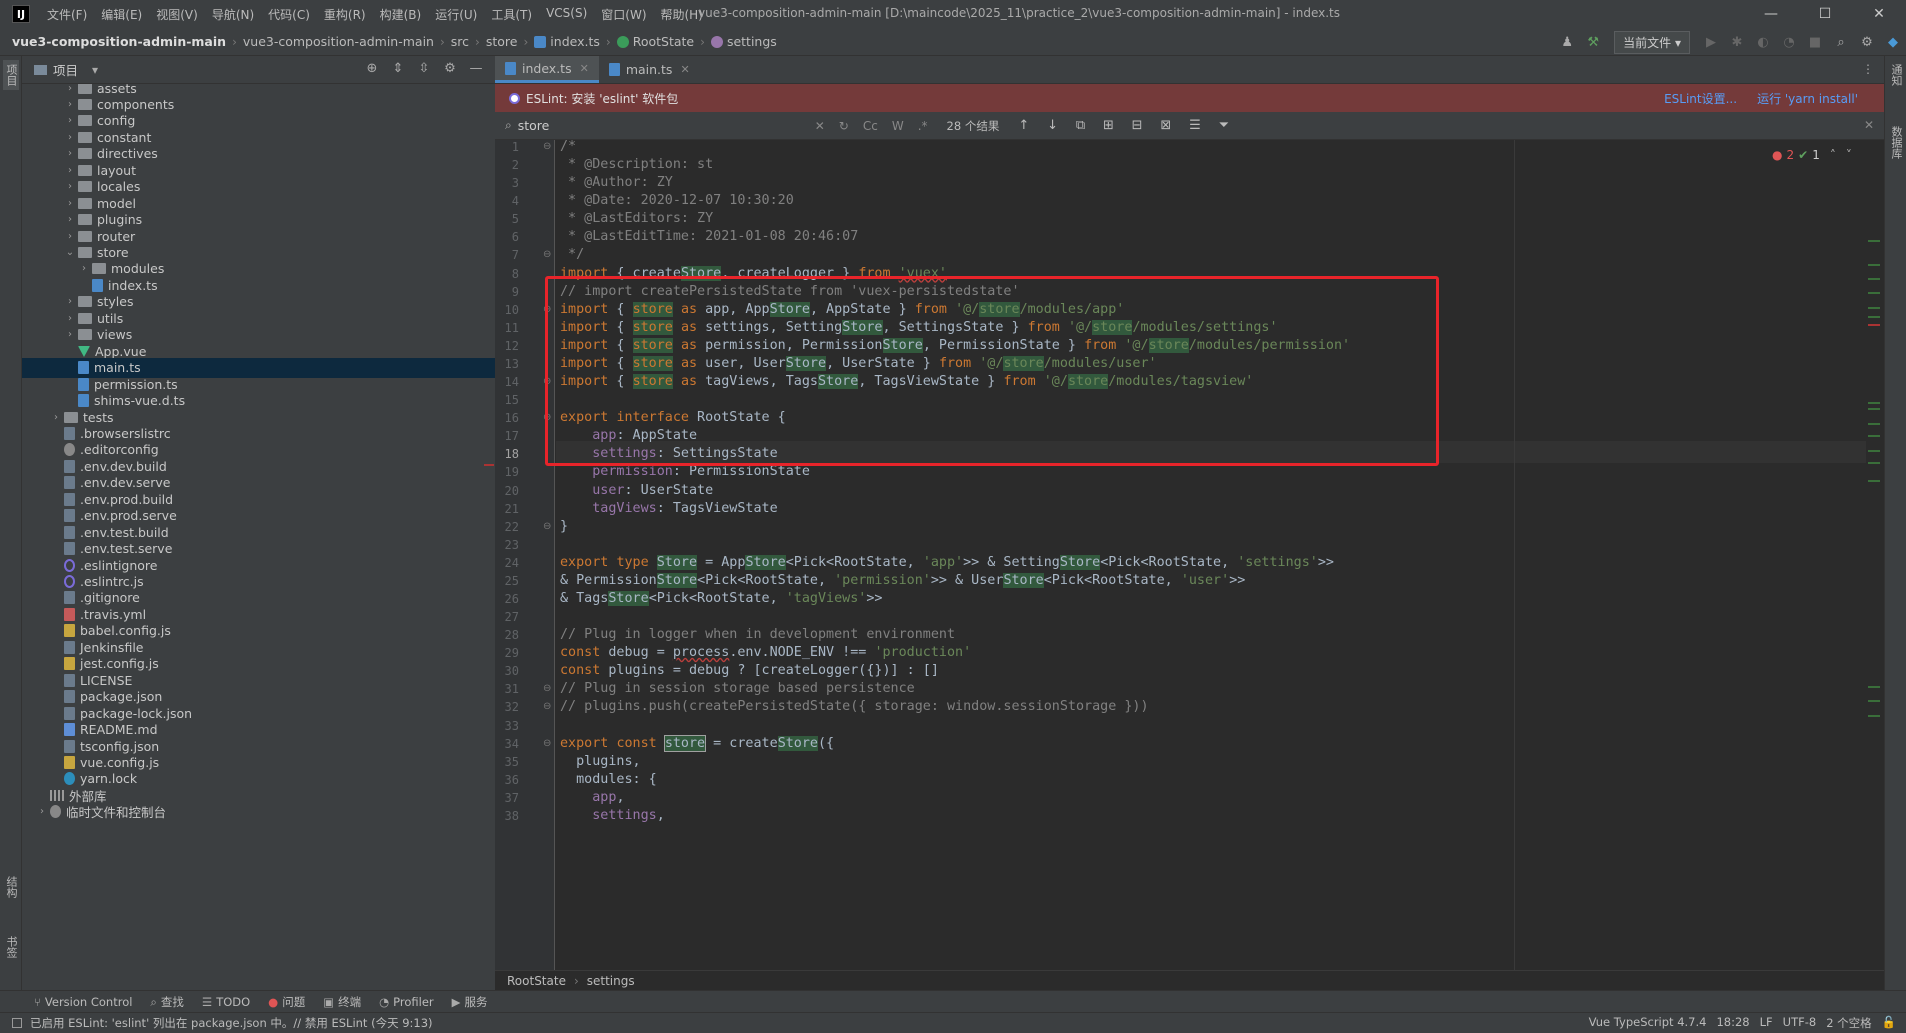  Describe the element at coordinates (226, 1002) in the screenshot. I see `todo-tab: ☰ TODO` at that location.